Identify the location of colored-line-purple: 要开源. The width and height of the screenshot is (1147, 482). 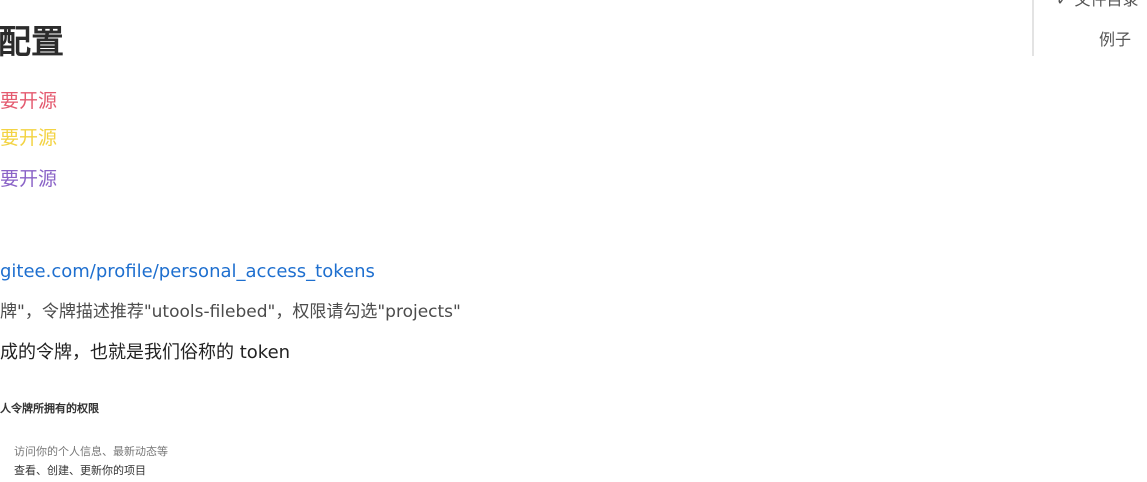
(29, 179).